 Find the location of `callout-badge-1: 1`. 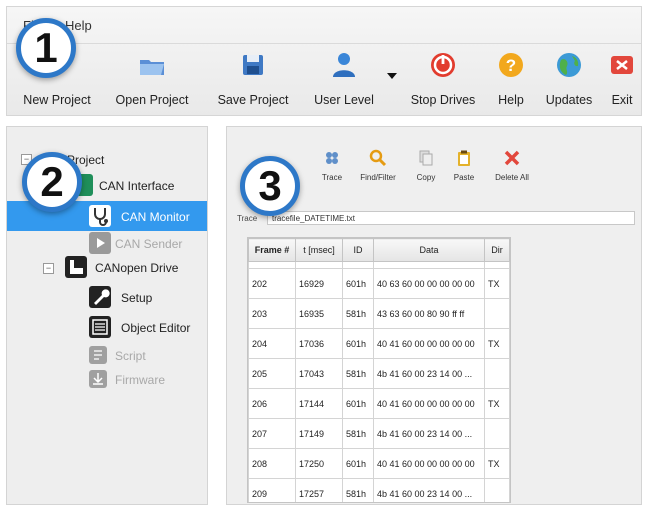

callout-badge-1: 1 is located at coordinates (46, 48).